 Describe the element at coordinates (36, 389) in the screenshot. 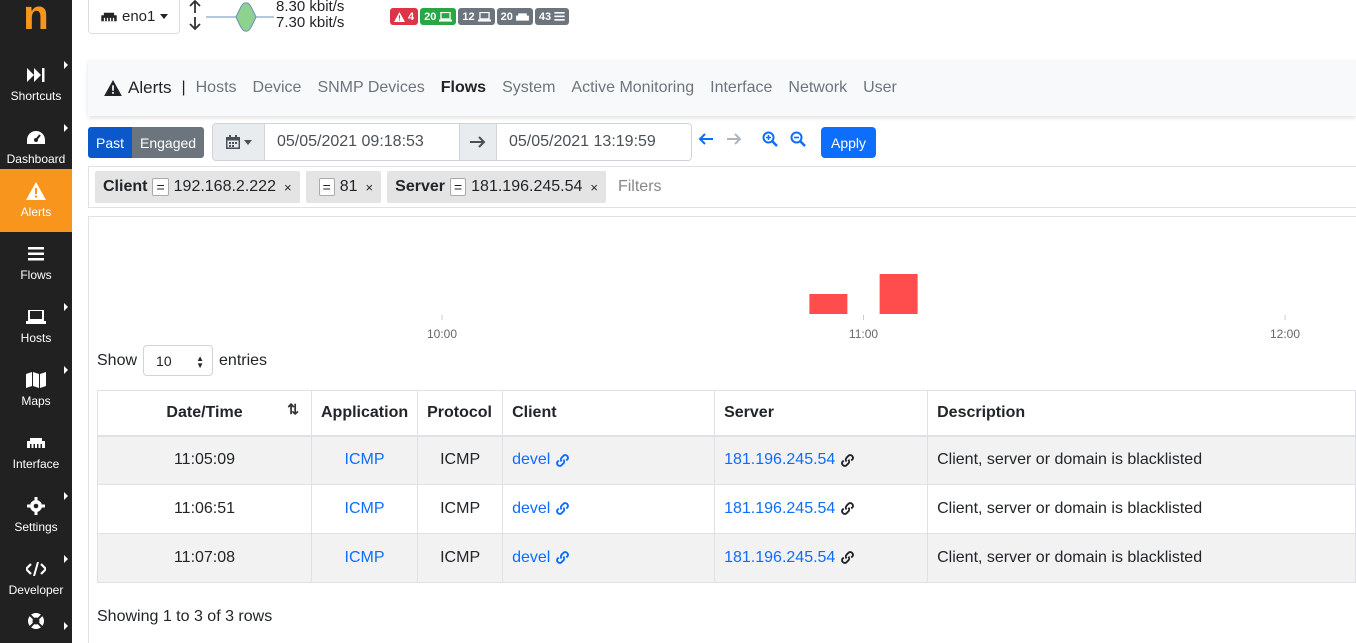

I see `sidebar-item-maps: Maps` at that location.